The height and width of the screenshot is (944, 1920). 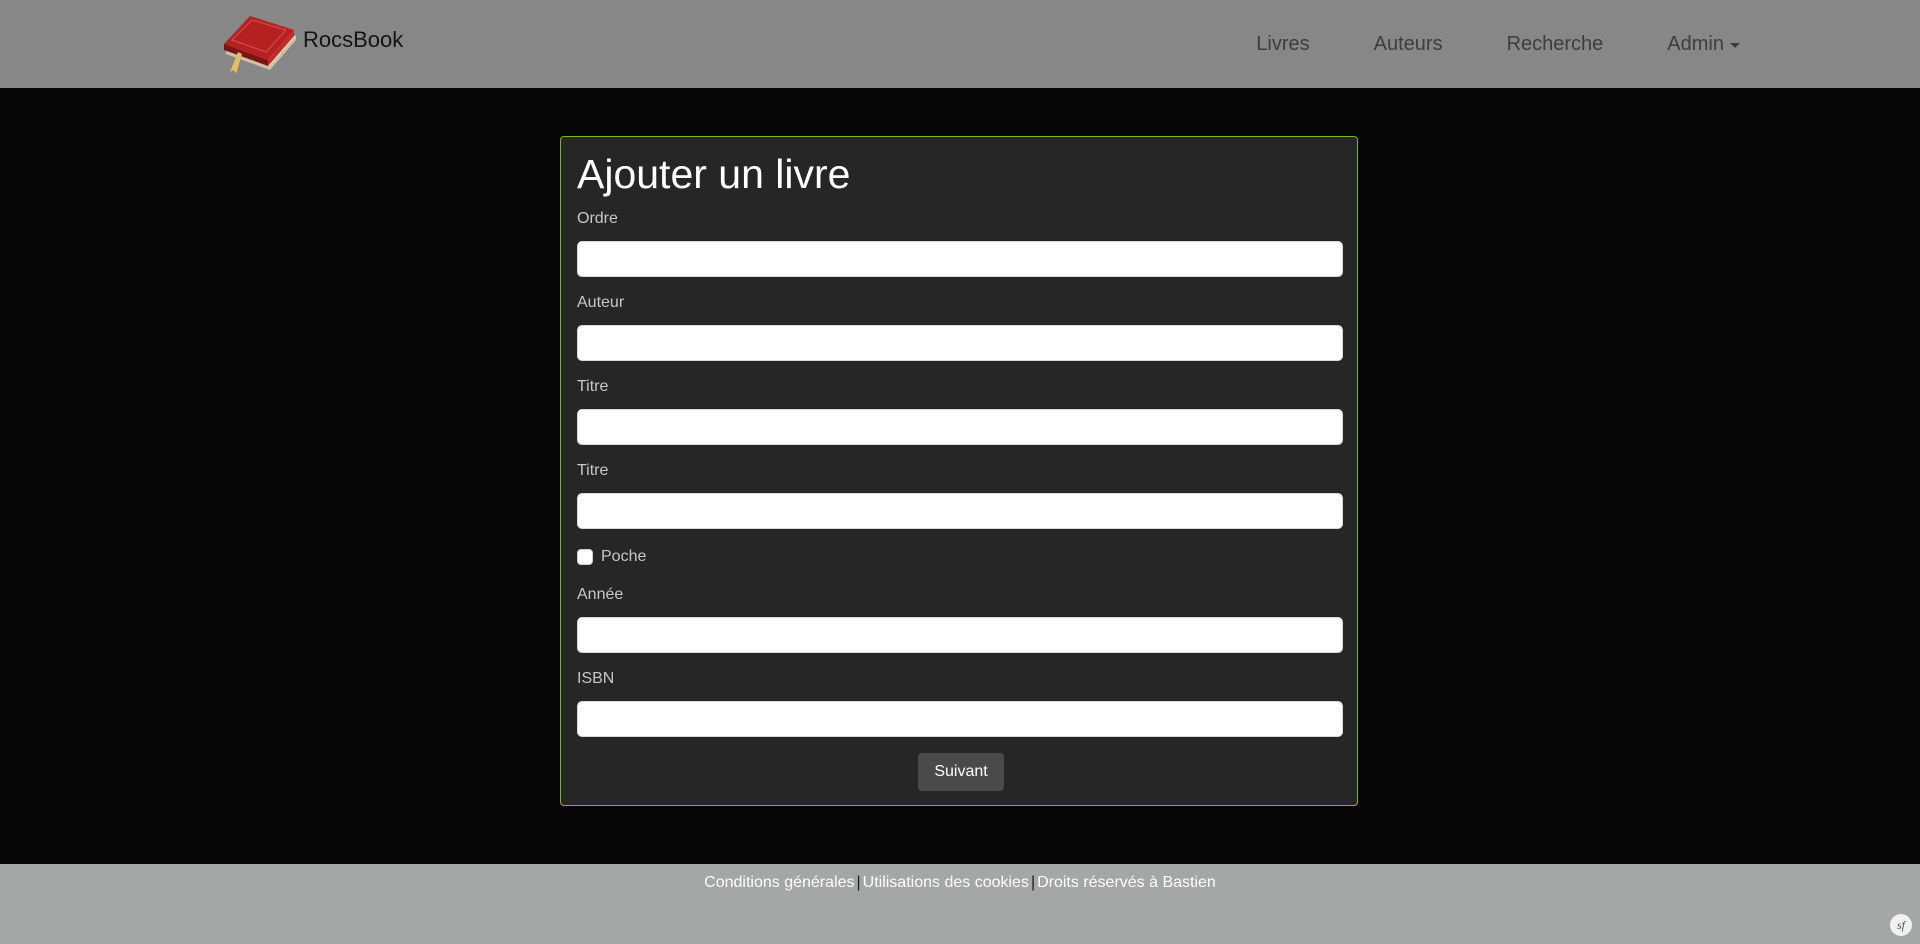 I want to click on ordre-label: Ordre, so click(x=597, y=218).